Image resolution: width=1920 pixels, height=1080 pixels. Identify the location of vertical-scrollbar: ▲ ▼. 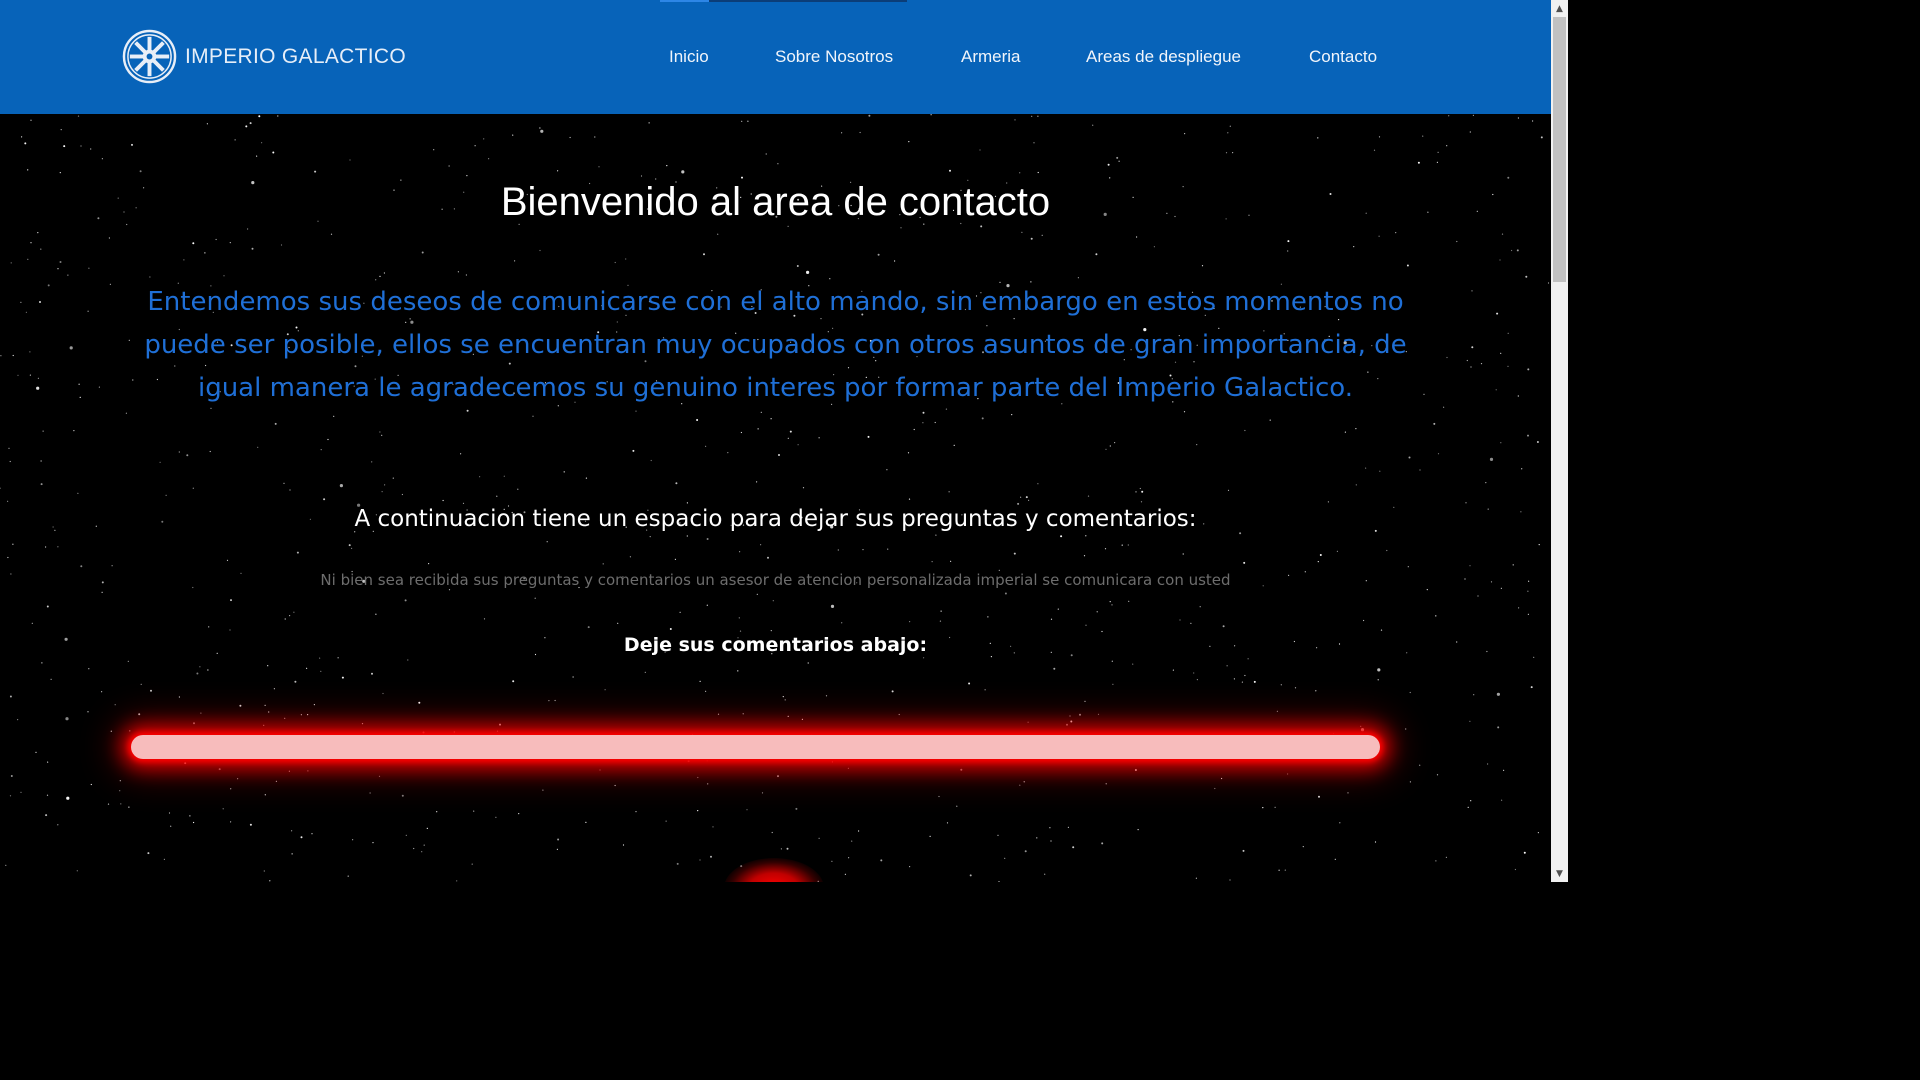
(1559, 441).